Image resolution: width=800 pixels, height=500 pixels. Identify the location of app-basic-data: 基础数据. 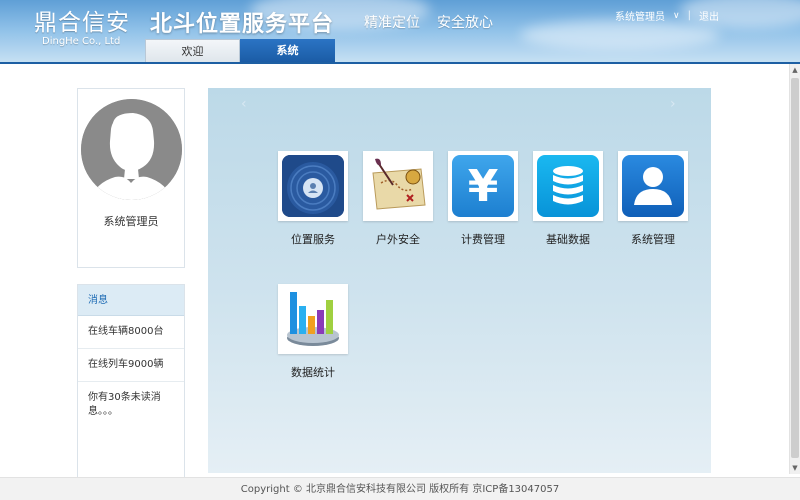
(569, 199).